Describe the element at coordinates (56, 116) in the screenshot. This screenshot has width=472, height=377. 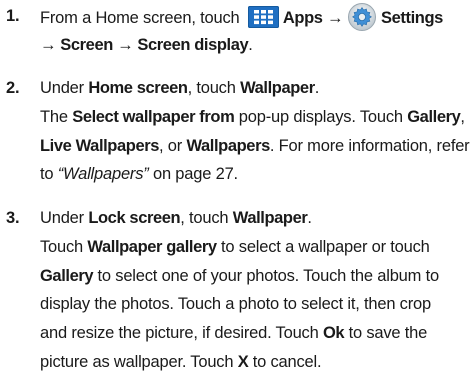
I see `step-text-segment: The` at that location.